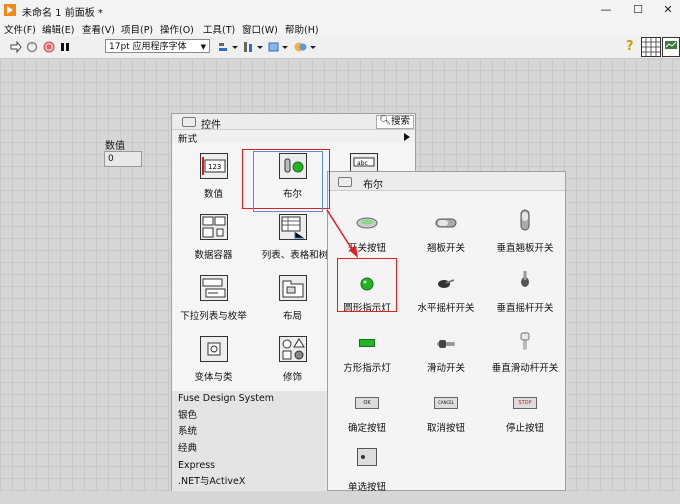 The height and width of the screenshot is (504, 680). I want to click on stop-button-icon: STOP, so click(525, 403).